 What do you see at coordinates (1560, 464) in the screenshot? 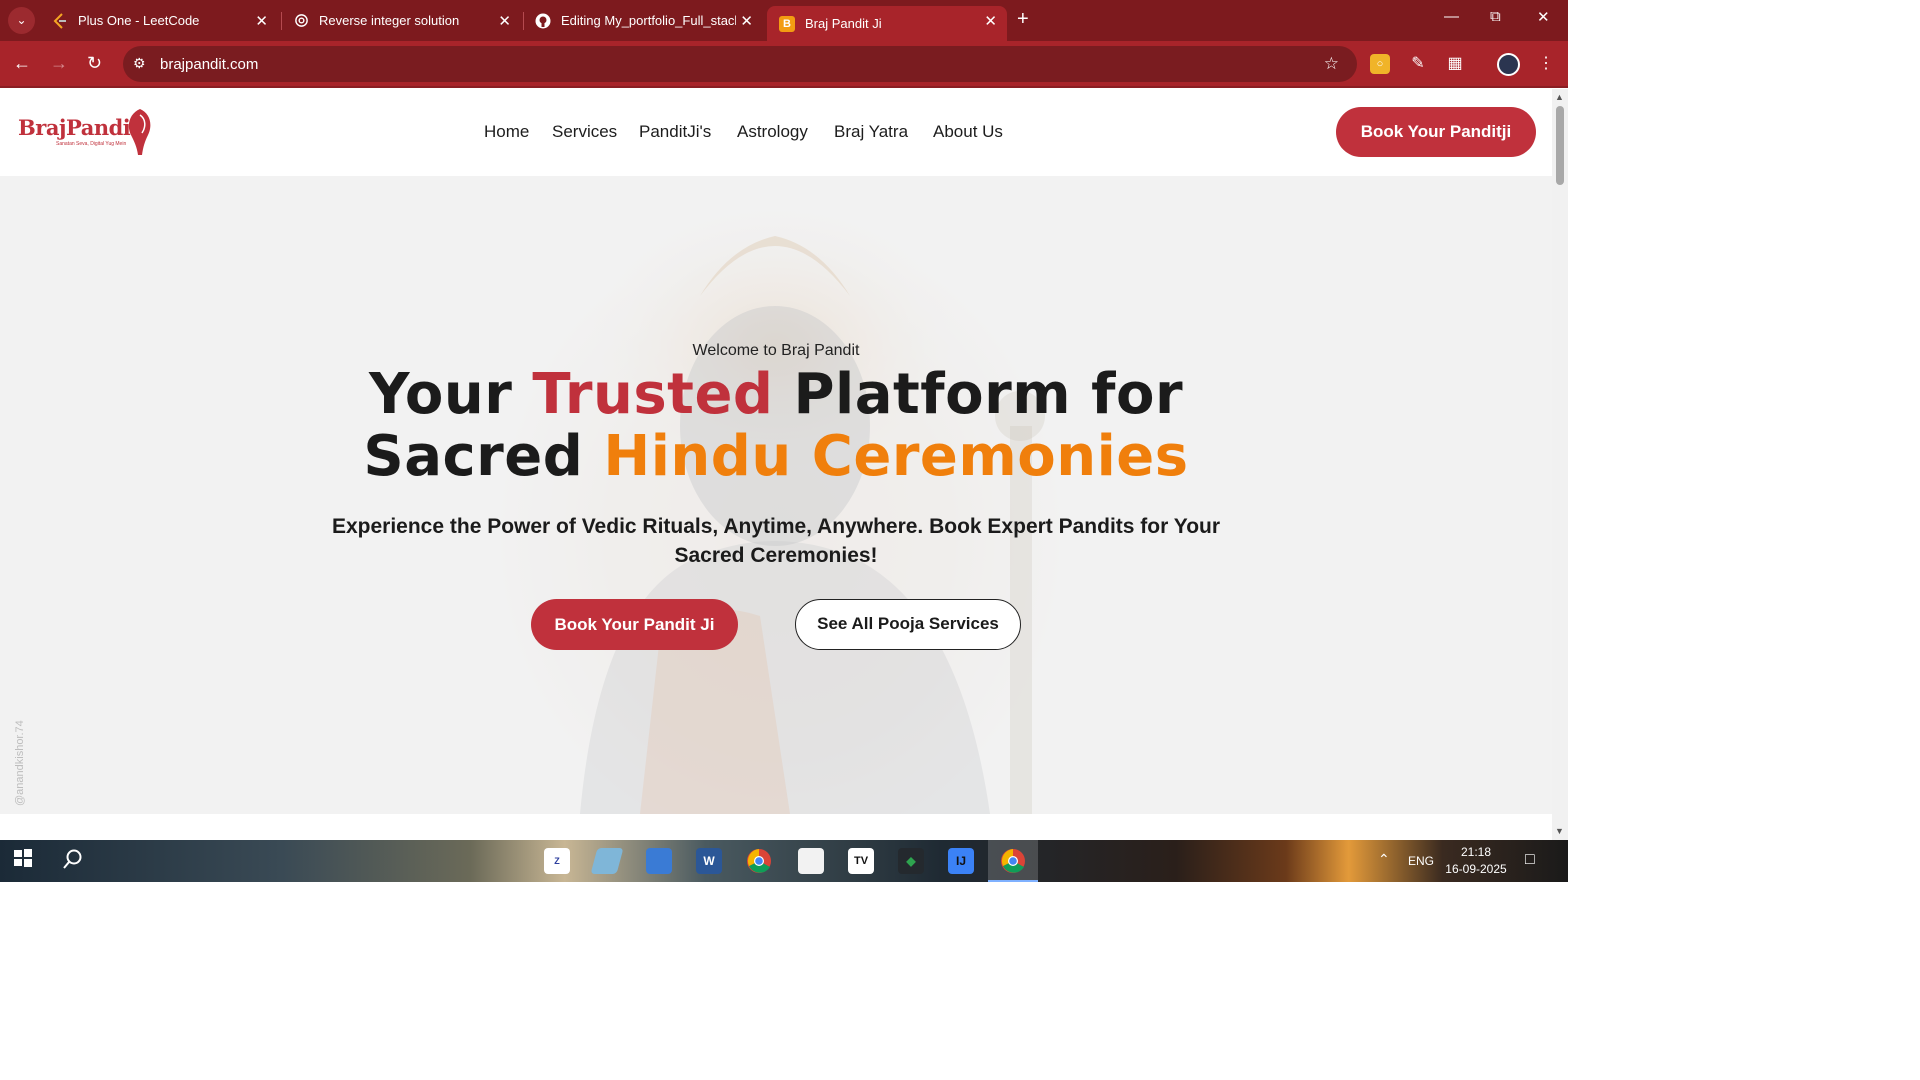
I see `page-scrollbar: ▲ ▼` at bounding box center [1560, 464].